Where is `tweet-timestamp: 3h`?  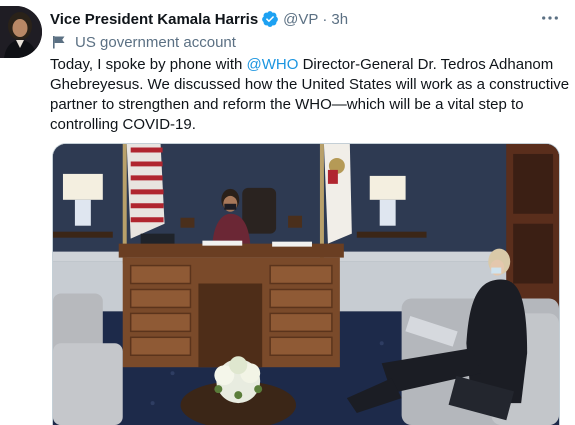
tweet-timestamp: 3h is located at coordinates (339, 19).